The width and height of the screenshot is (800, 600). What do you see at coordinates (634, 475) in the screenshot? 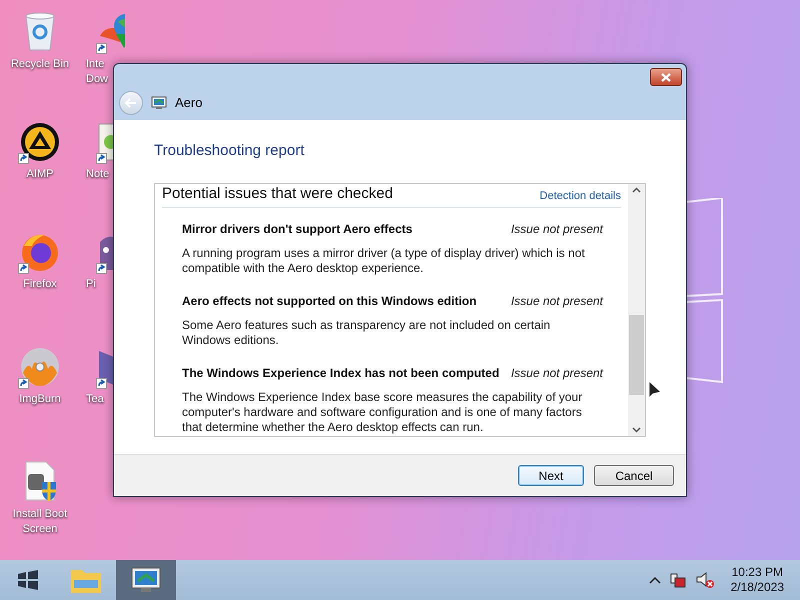
I see `dialog-button: Cancel` at bounding box center [634, 475].